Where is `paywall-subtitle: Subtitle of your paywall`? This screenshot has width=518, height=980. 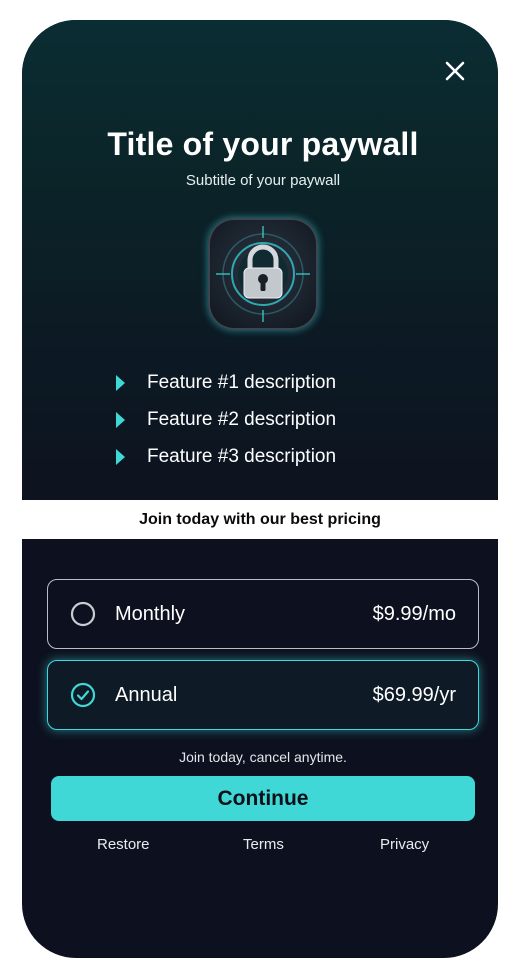
paywall-subtitle: Subtitle of your paywall is located at coordinates (263, 180).